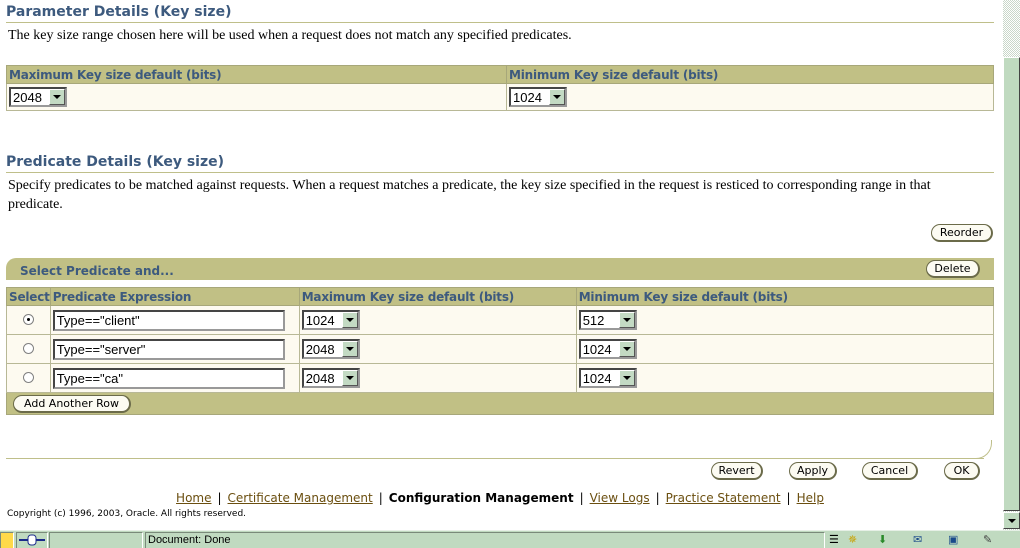 The image size is (1020, 548). Describe the element at coordinates (119, 12) in the screenshot. I see `parameter-details-title: Parameter Details (Key size)` at that location.